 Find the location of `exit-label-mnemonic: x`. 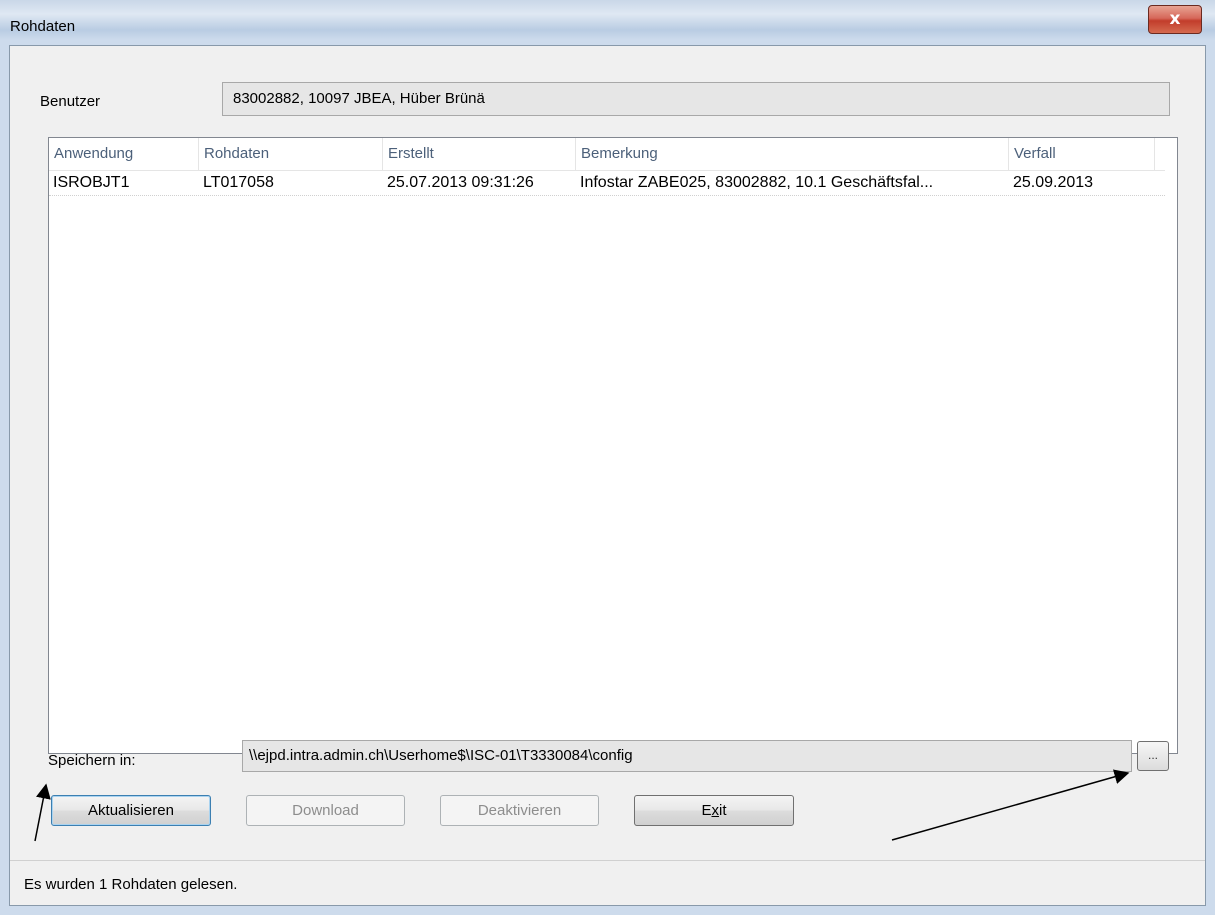

exit-label-mnemonic: x is located at coordinates (715, 810).